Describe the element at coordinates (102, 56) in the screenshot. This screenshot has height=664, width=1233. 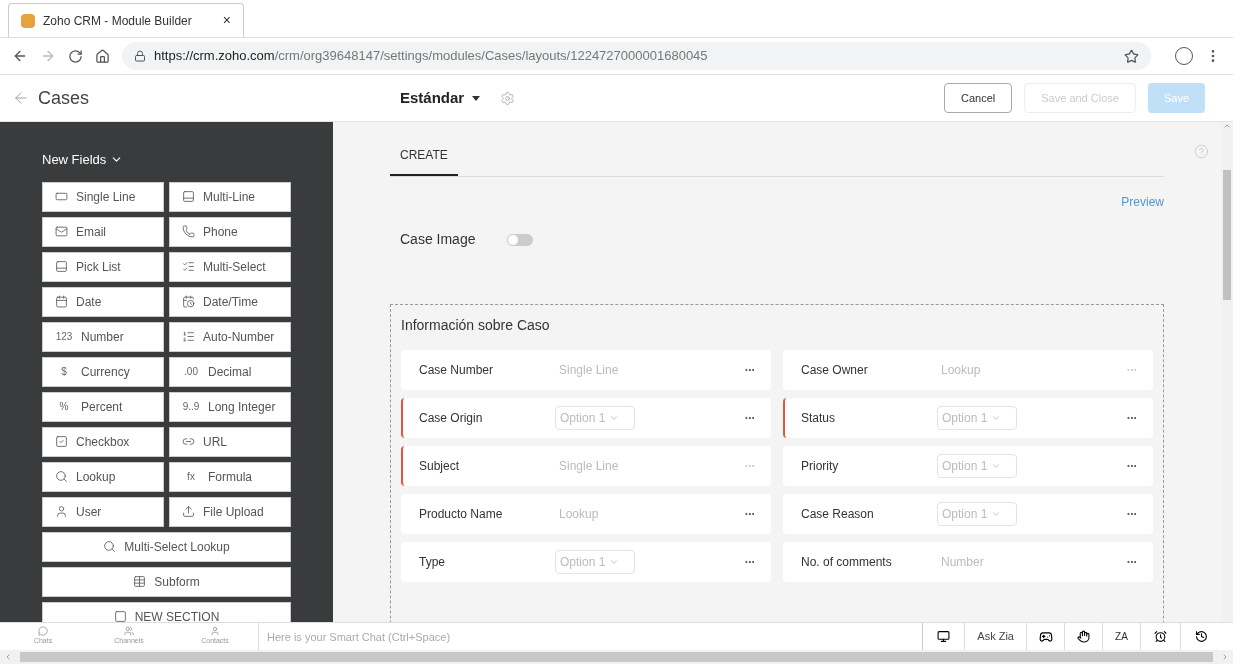
I see `home-icon` at that location.